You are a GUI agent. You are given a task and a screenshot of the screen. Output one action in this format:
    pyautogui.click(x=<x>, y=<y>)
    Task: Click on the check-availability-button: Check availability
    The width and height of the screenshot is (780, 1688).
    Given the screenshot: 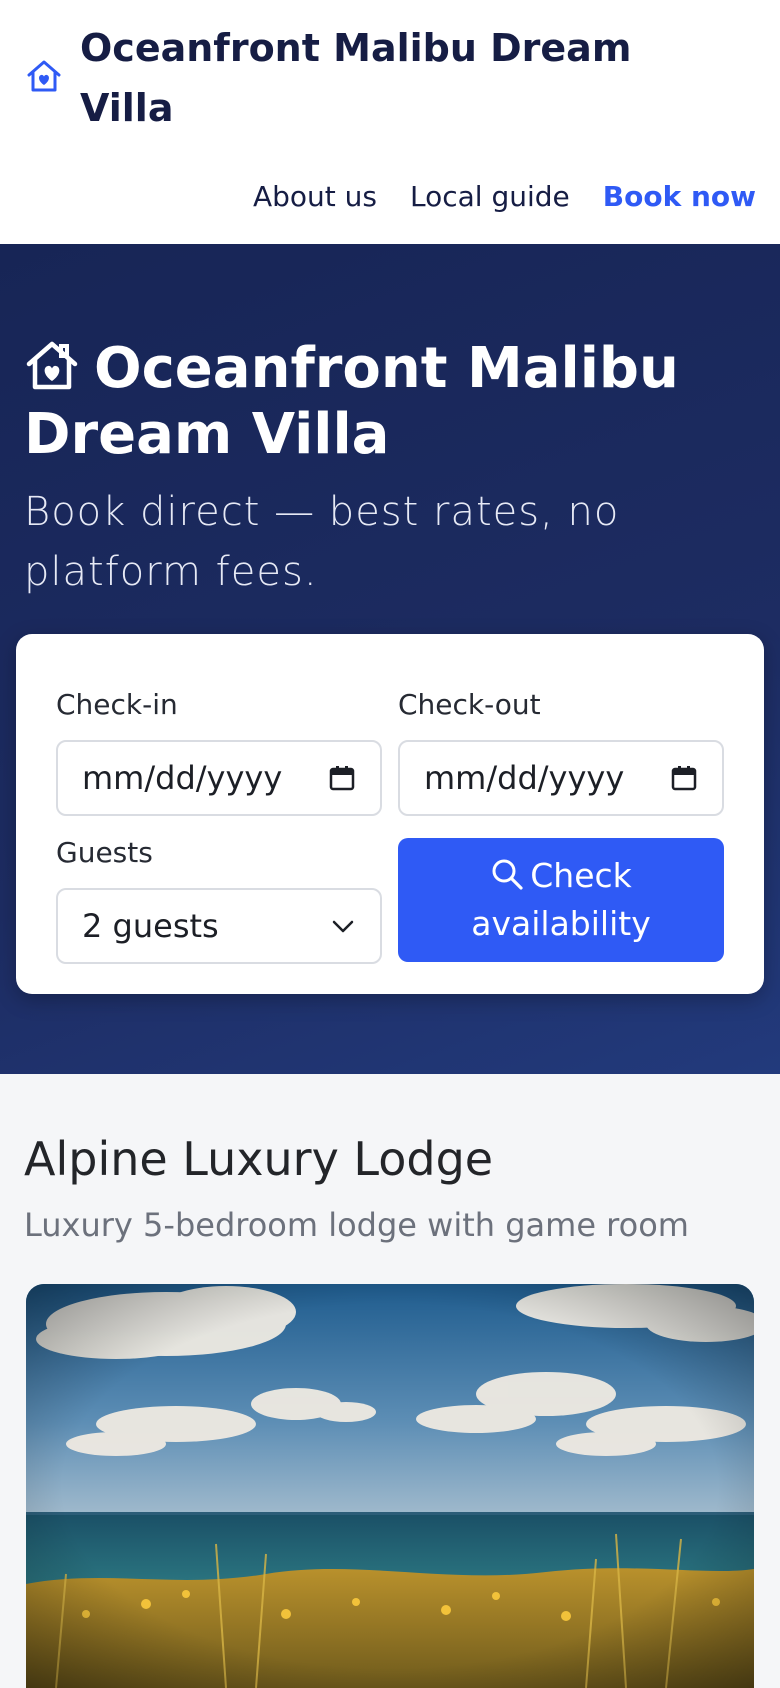 What is the action you would take?
    pyautogui.click(x=561, y=900)
    